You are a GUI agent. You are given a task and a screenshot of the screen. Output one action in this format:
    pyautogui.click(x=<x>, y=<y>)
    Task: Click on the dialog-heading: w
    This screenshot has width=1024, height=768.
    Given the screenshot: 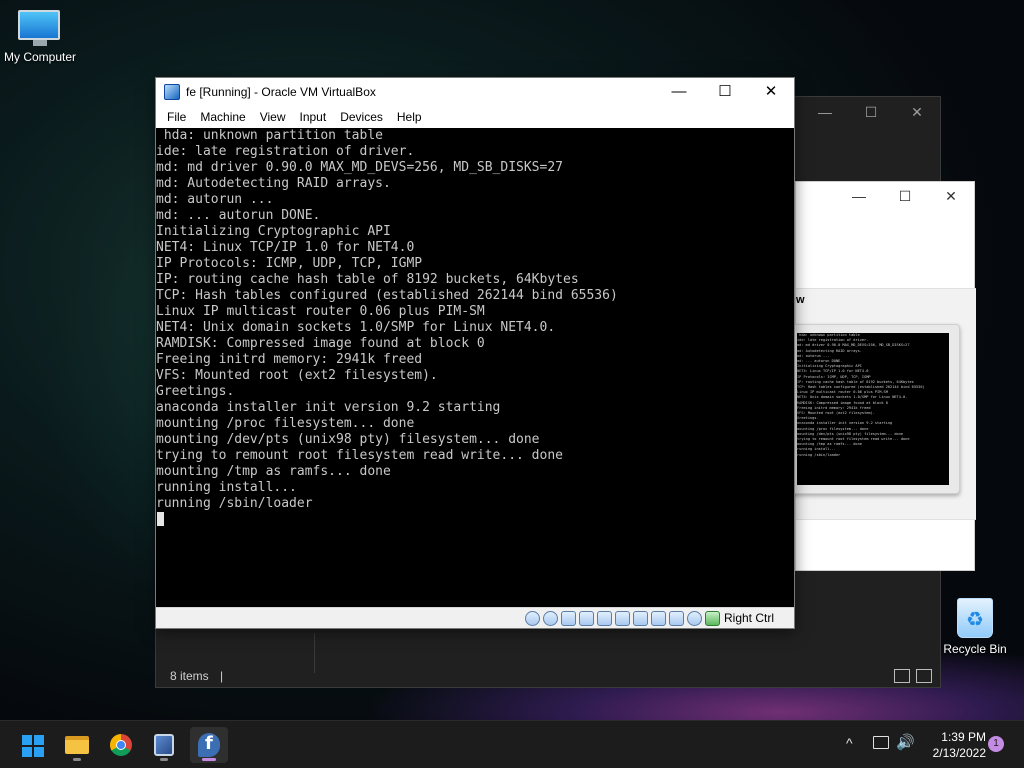 What is the action you would take?
    pyautogui.click(x=800, y=300)
    